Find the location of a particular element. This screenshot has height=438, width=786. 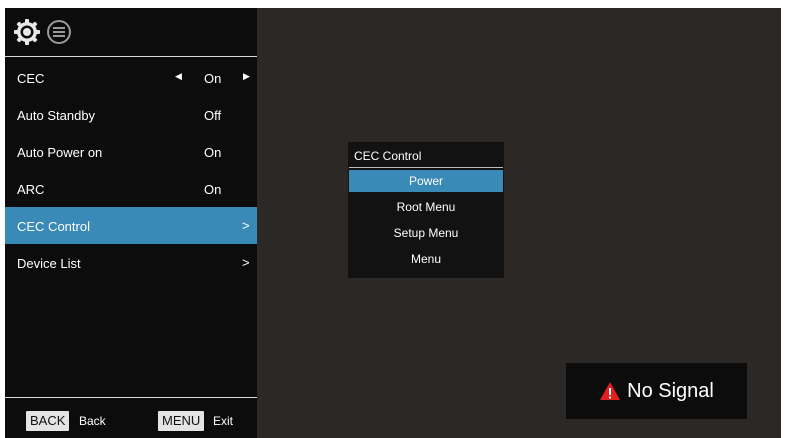

popup-option-power: Power is located at coordinates (426, 181).